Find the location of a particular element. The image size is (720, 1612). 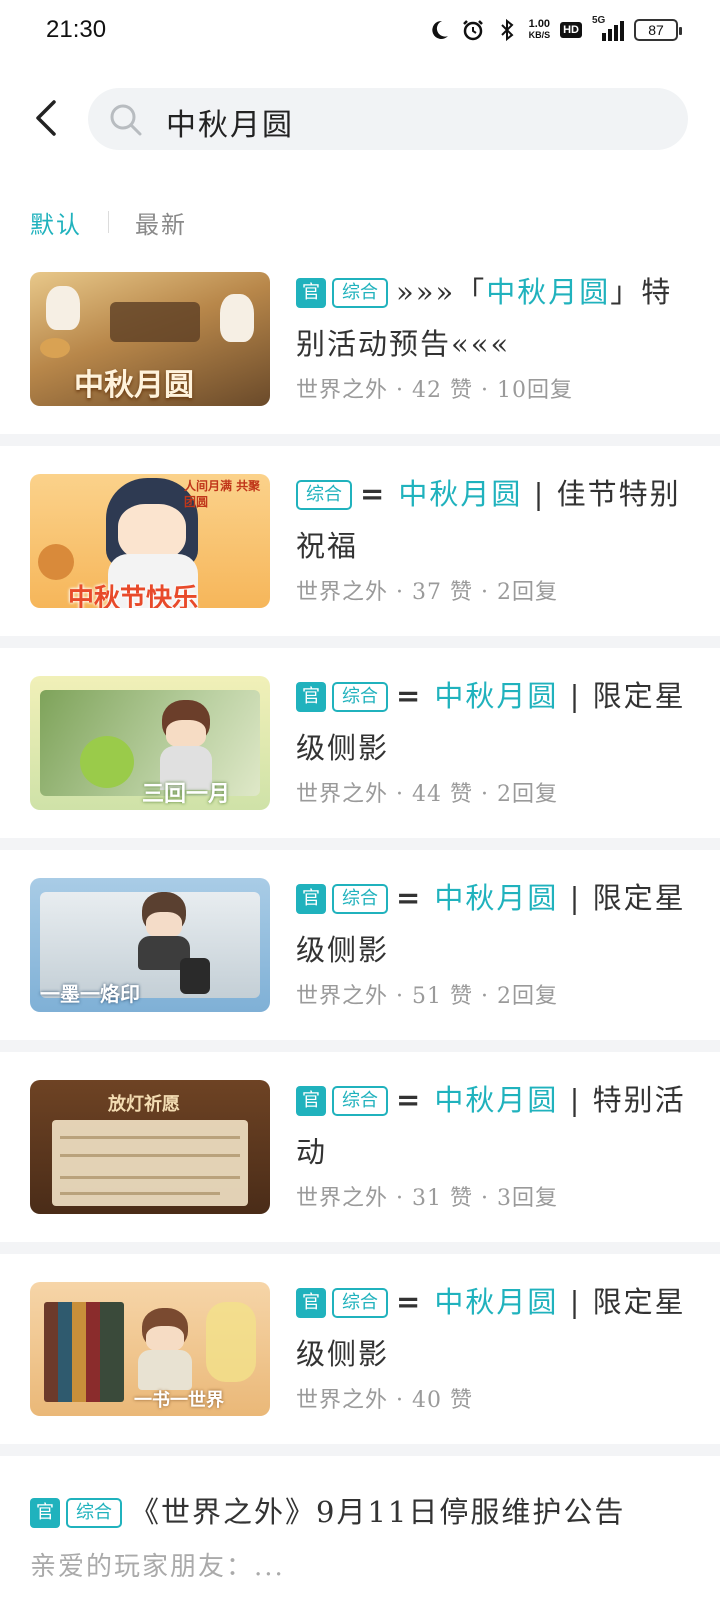

hd-badge: HD is located at coordinates (571, 30).